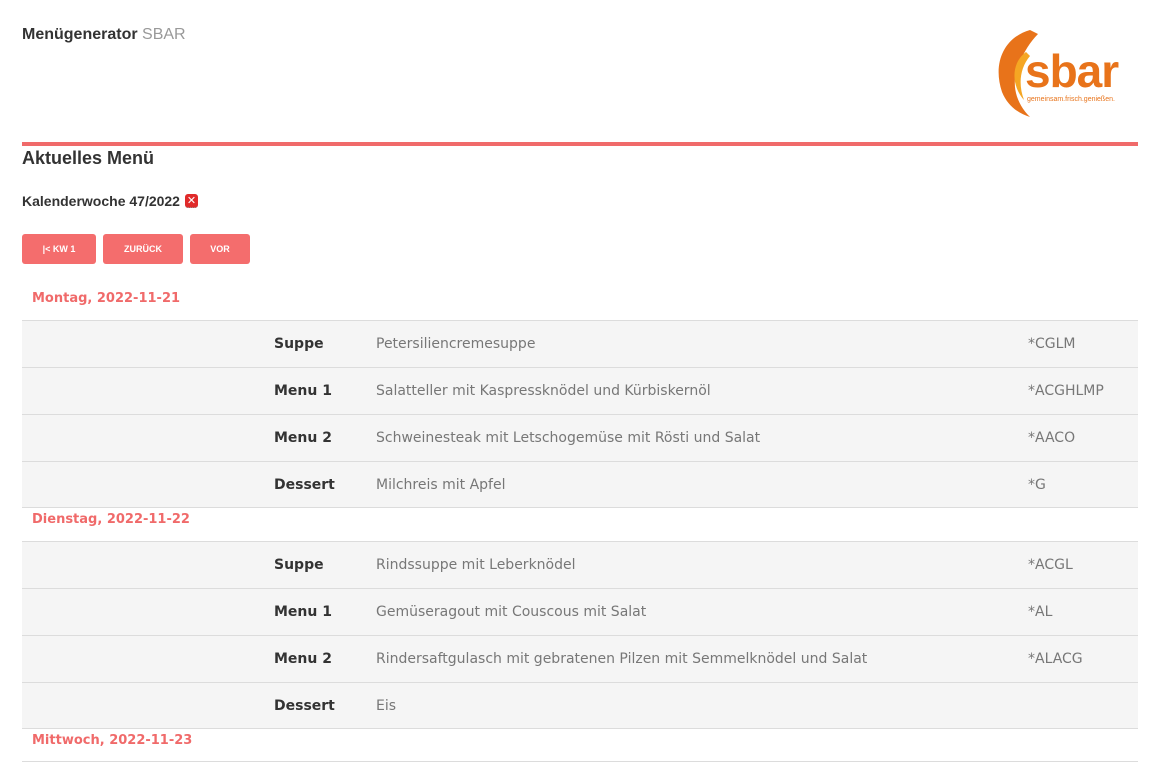  Describe the element at coordinates (580, 144) in the screenshot. I see `header-divider` at that location.